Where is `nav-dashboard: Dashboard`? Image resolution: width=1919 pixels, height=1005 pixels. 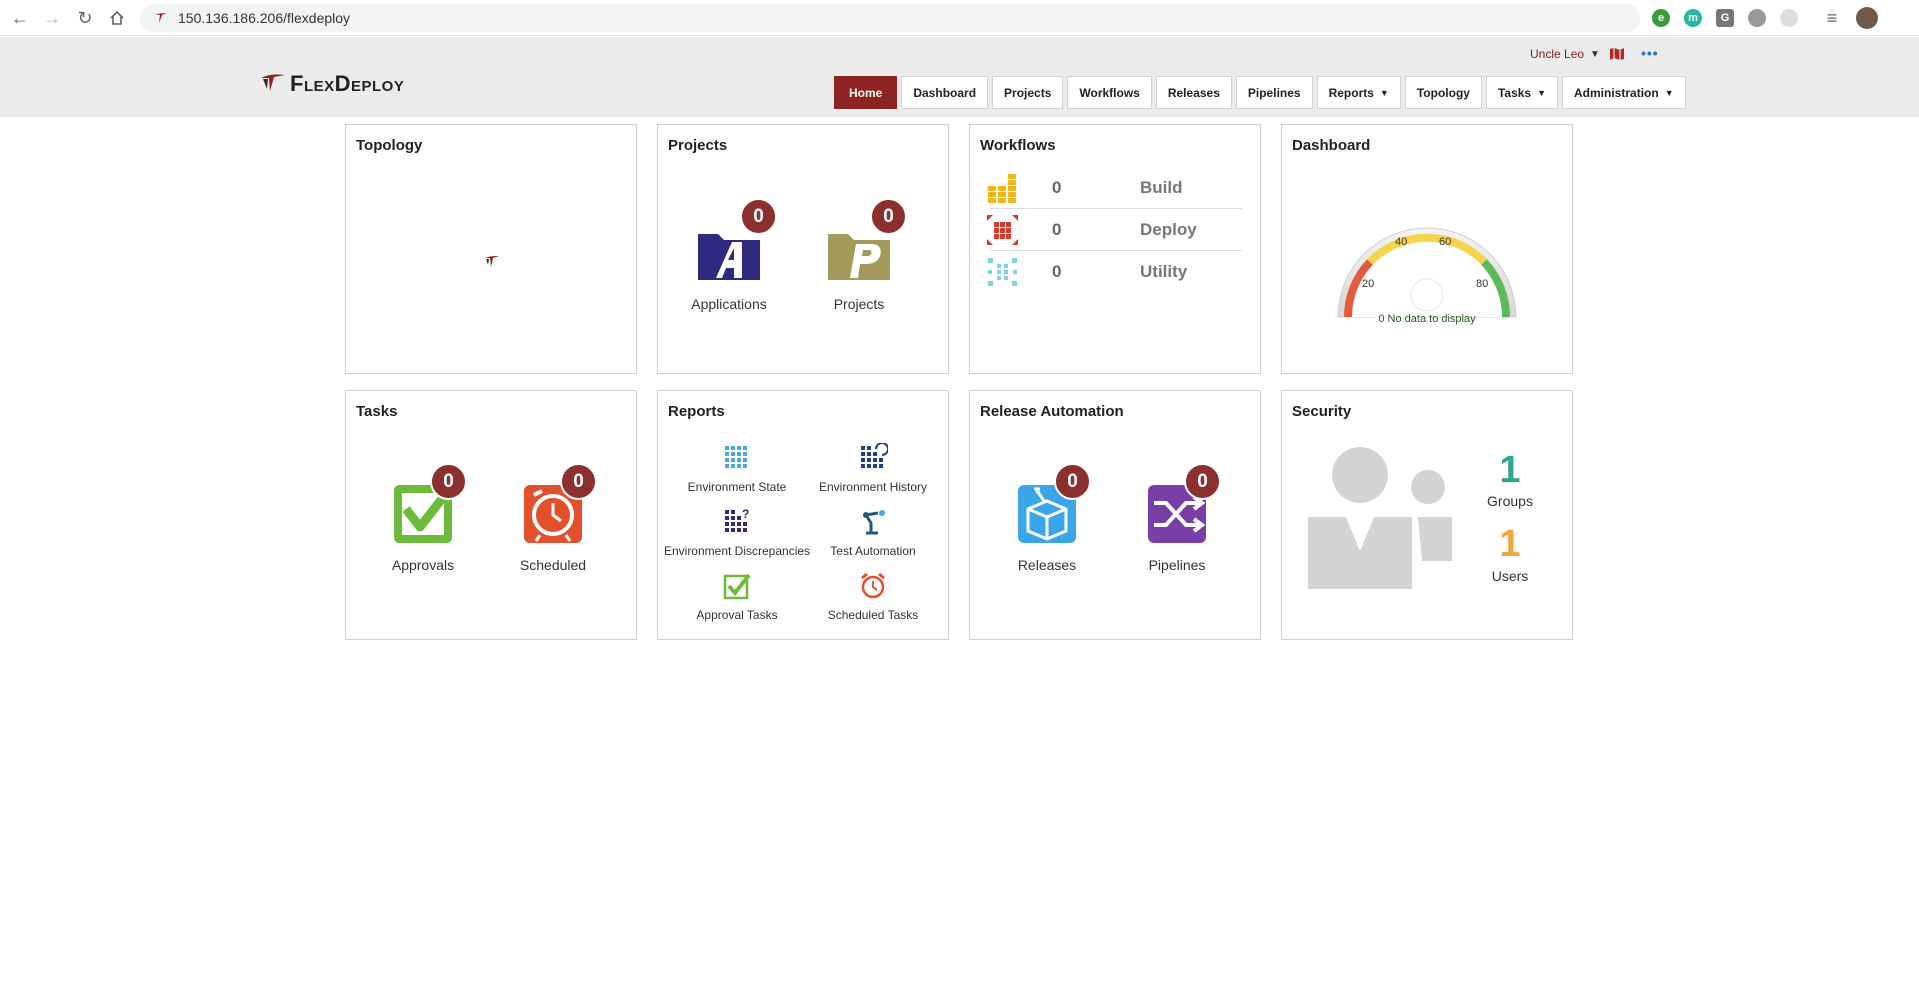 nav-dashboard: Dashboard is located at coordinates (945, 92).